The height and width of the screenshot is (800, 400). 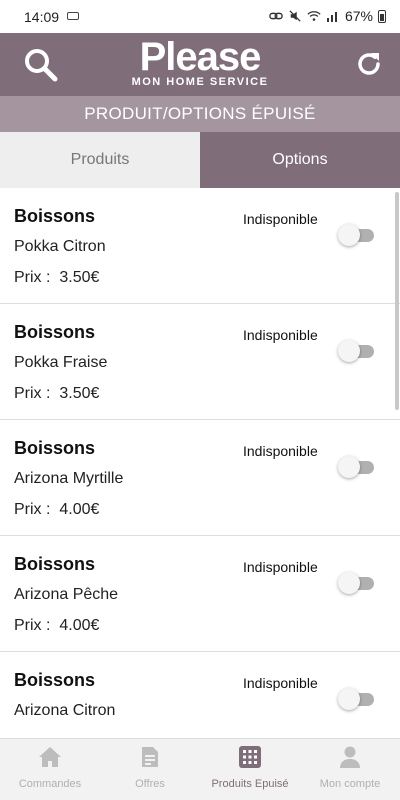 What do you see at coordinates (200, 114) in the screenshot?
I see `page-title: PRODUIT/OPTIONS ÉPUISÉ` at bounding box center [200, 114].